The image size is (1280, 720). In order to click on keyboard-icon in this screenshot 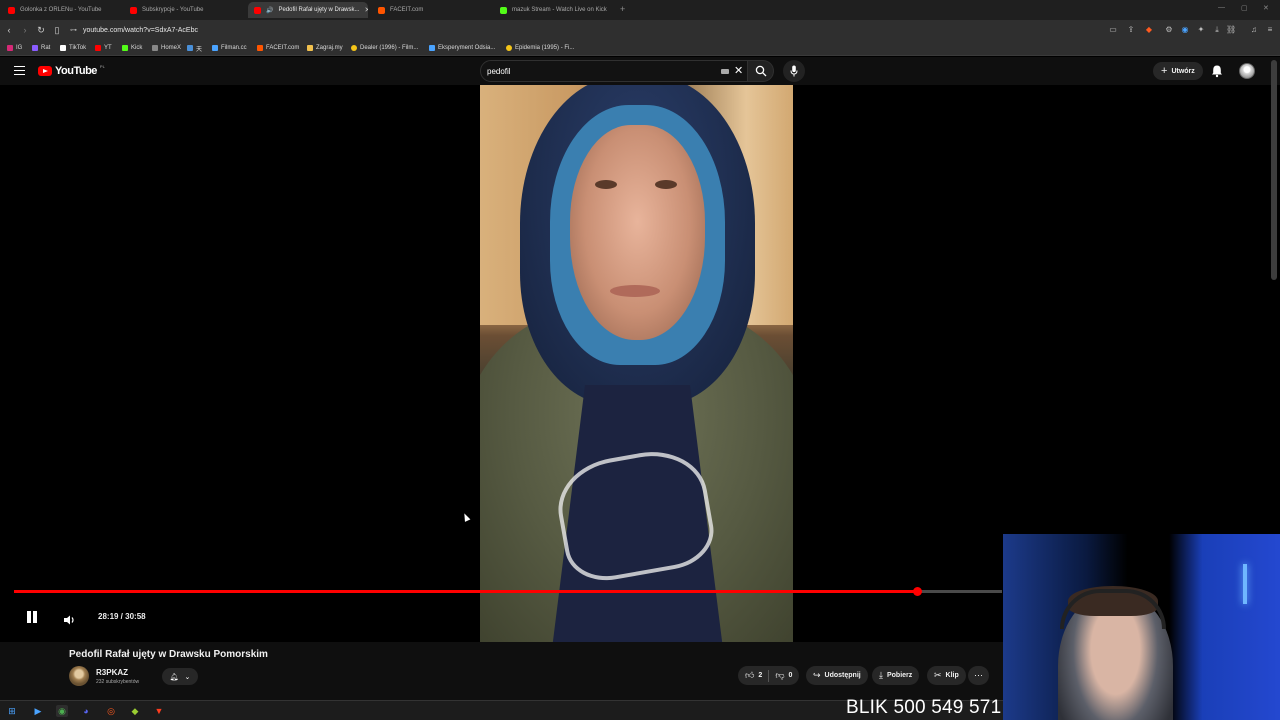, I will do `click(725, 71)`.